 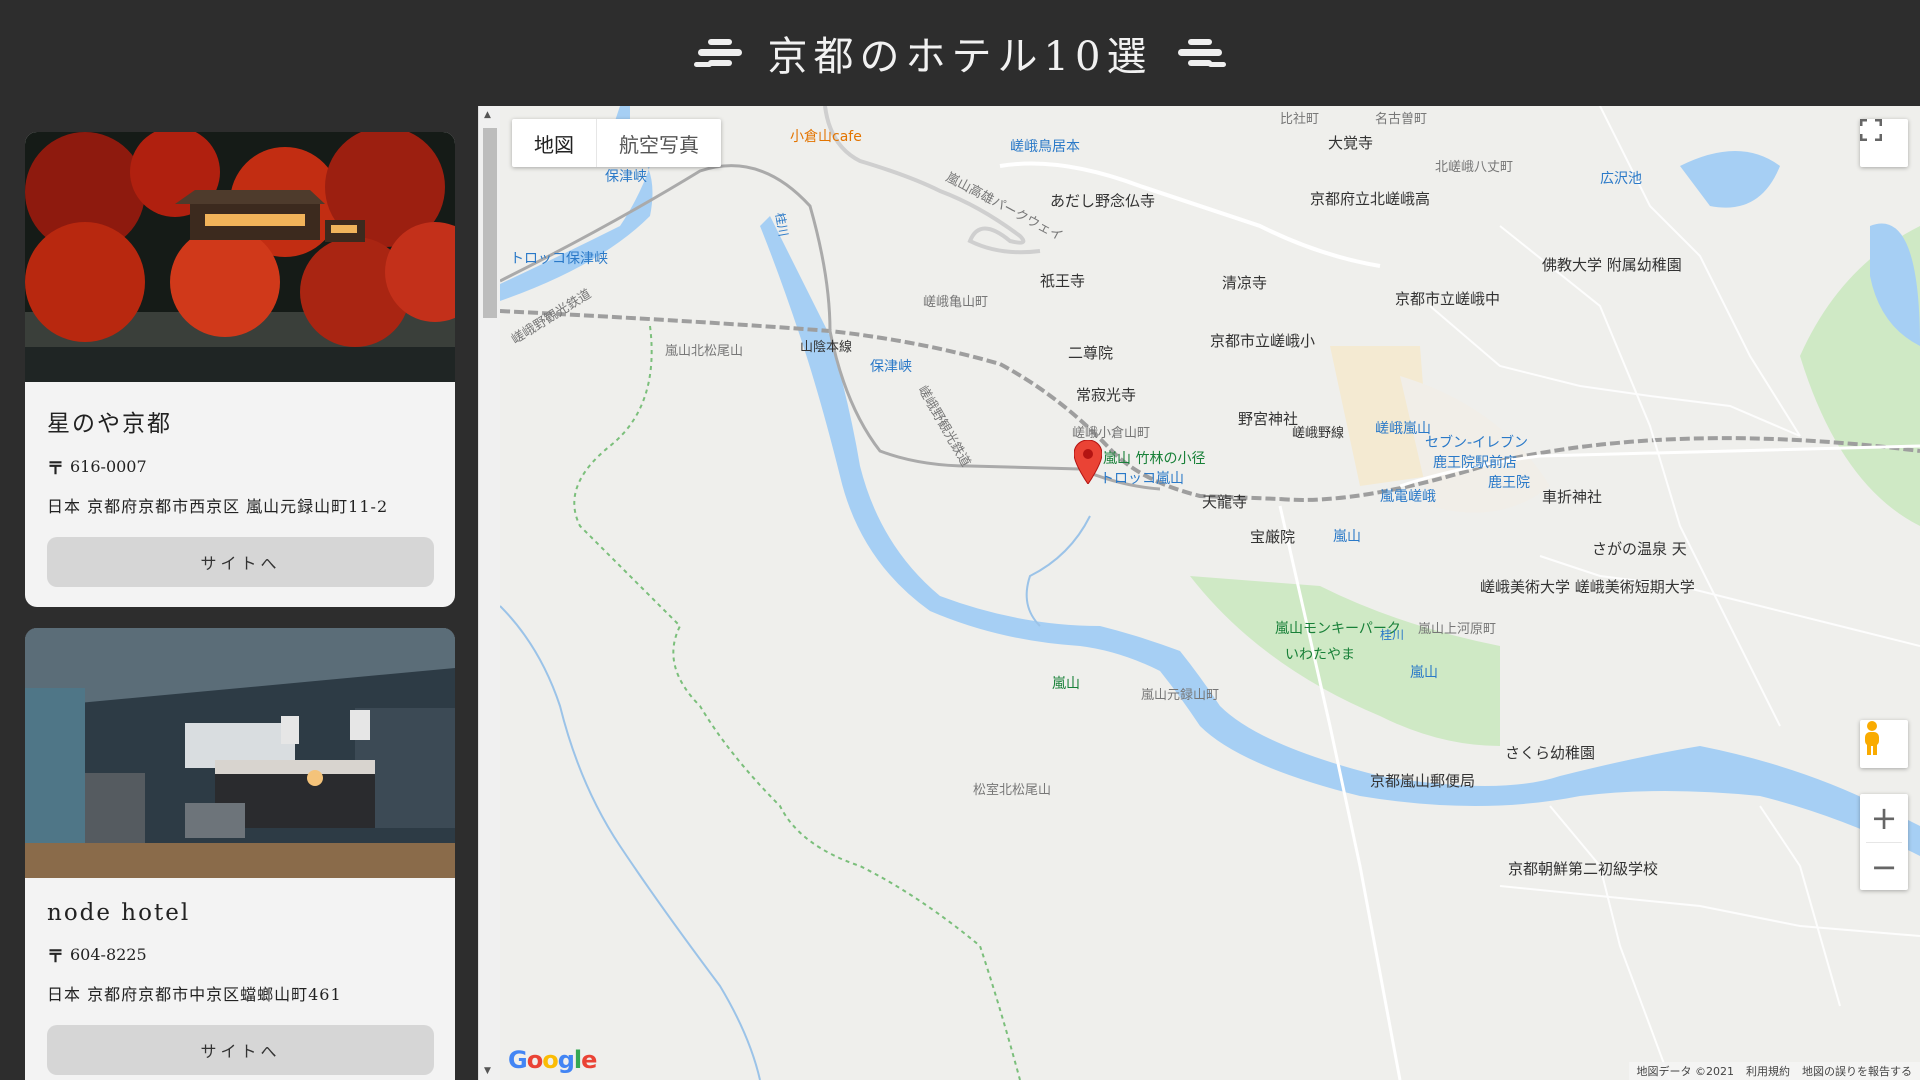 What do you see at coordinates (1550, 752) in the screenshot?
I see `map-label: さくら幼稚園` at bounding box center [1550, 752].